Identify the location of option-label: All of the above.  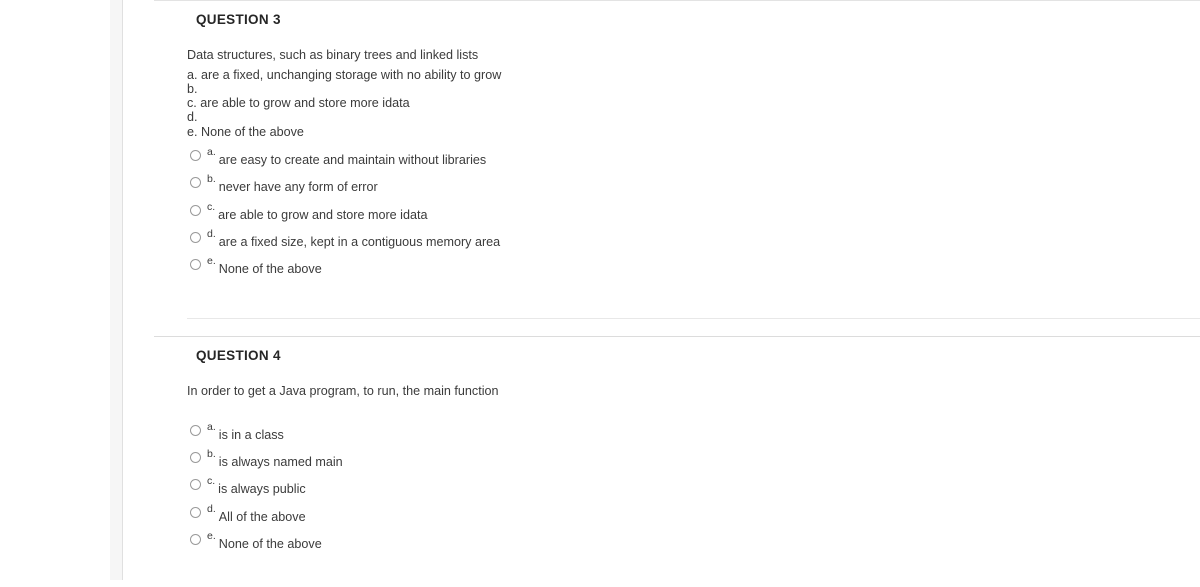
(262, 516).